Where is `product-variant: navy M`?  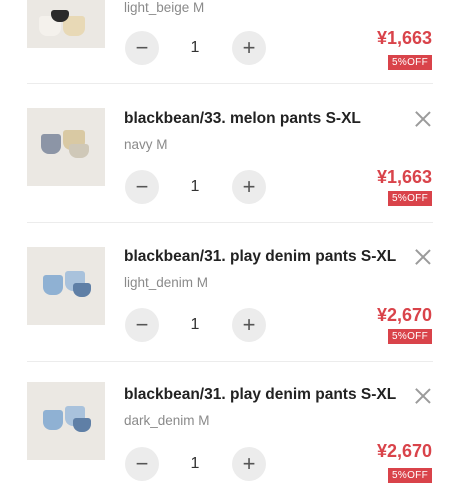 product-variant: navy M is located at coordinates (146, 144).